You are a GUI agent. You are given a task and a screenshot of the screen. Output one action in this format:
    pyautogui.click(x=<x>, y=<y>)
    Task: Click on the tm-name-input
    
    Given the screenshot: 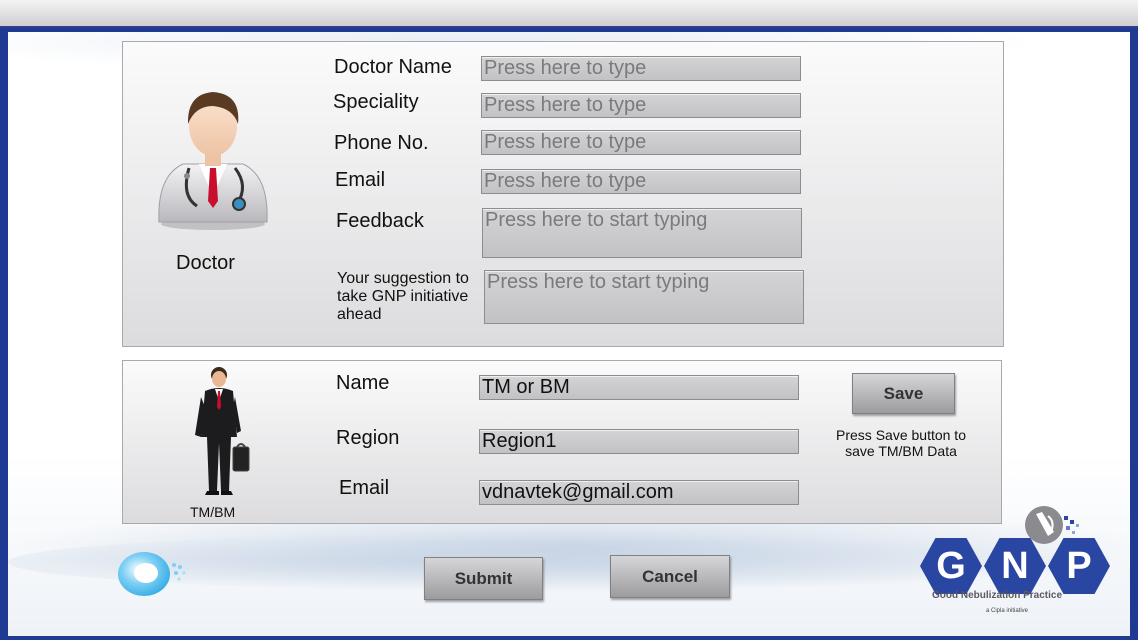 What is the action you would take?
    pyautogui.click(x=639, y=387)
    